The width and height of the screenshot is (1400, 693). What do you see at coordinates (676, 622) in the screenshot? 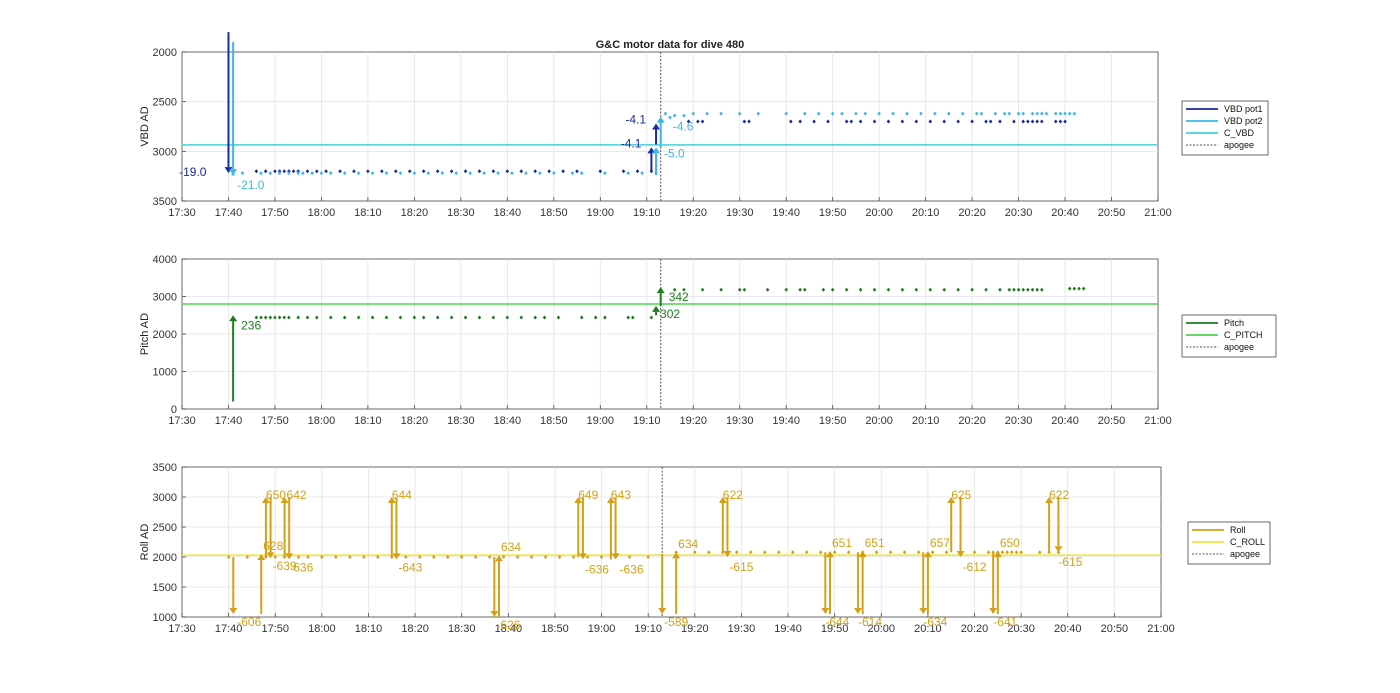
I see `move-label: -589` at bounding box center [676, 622].